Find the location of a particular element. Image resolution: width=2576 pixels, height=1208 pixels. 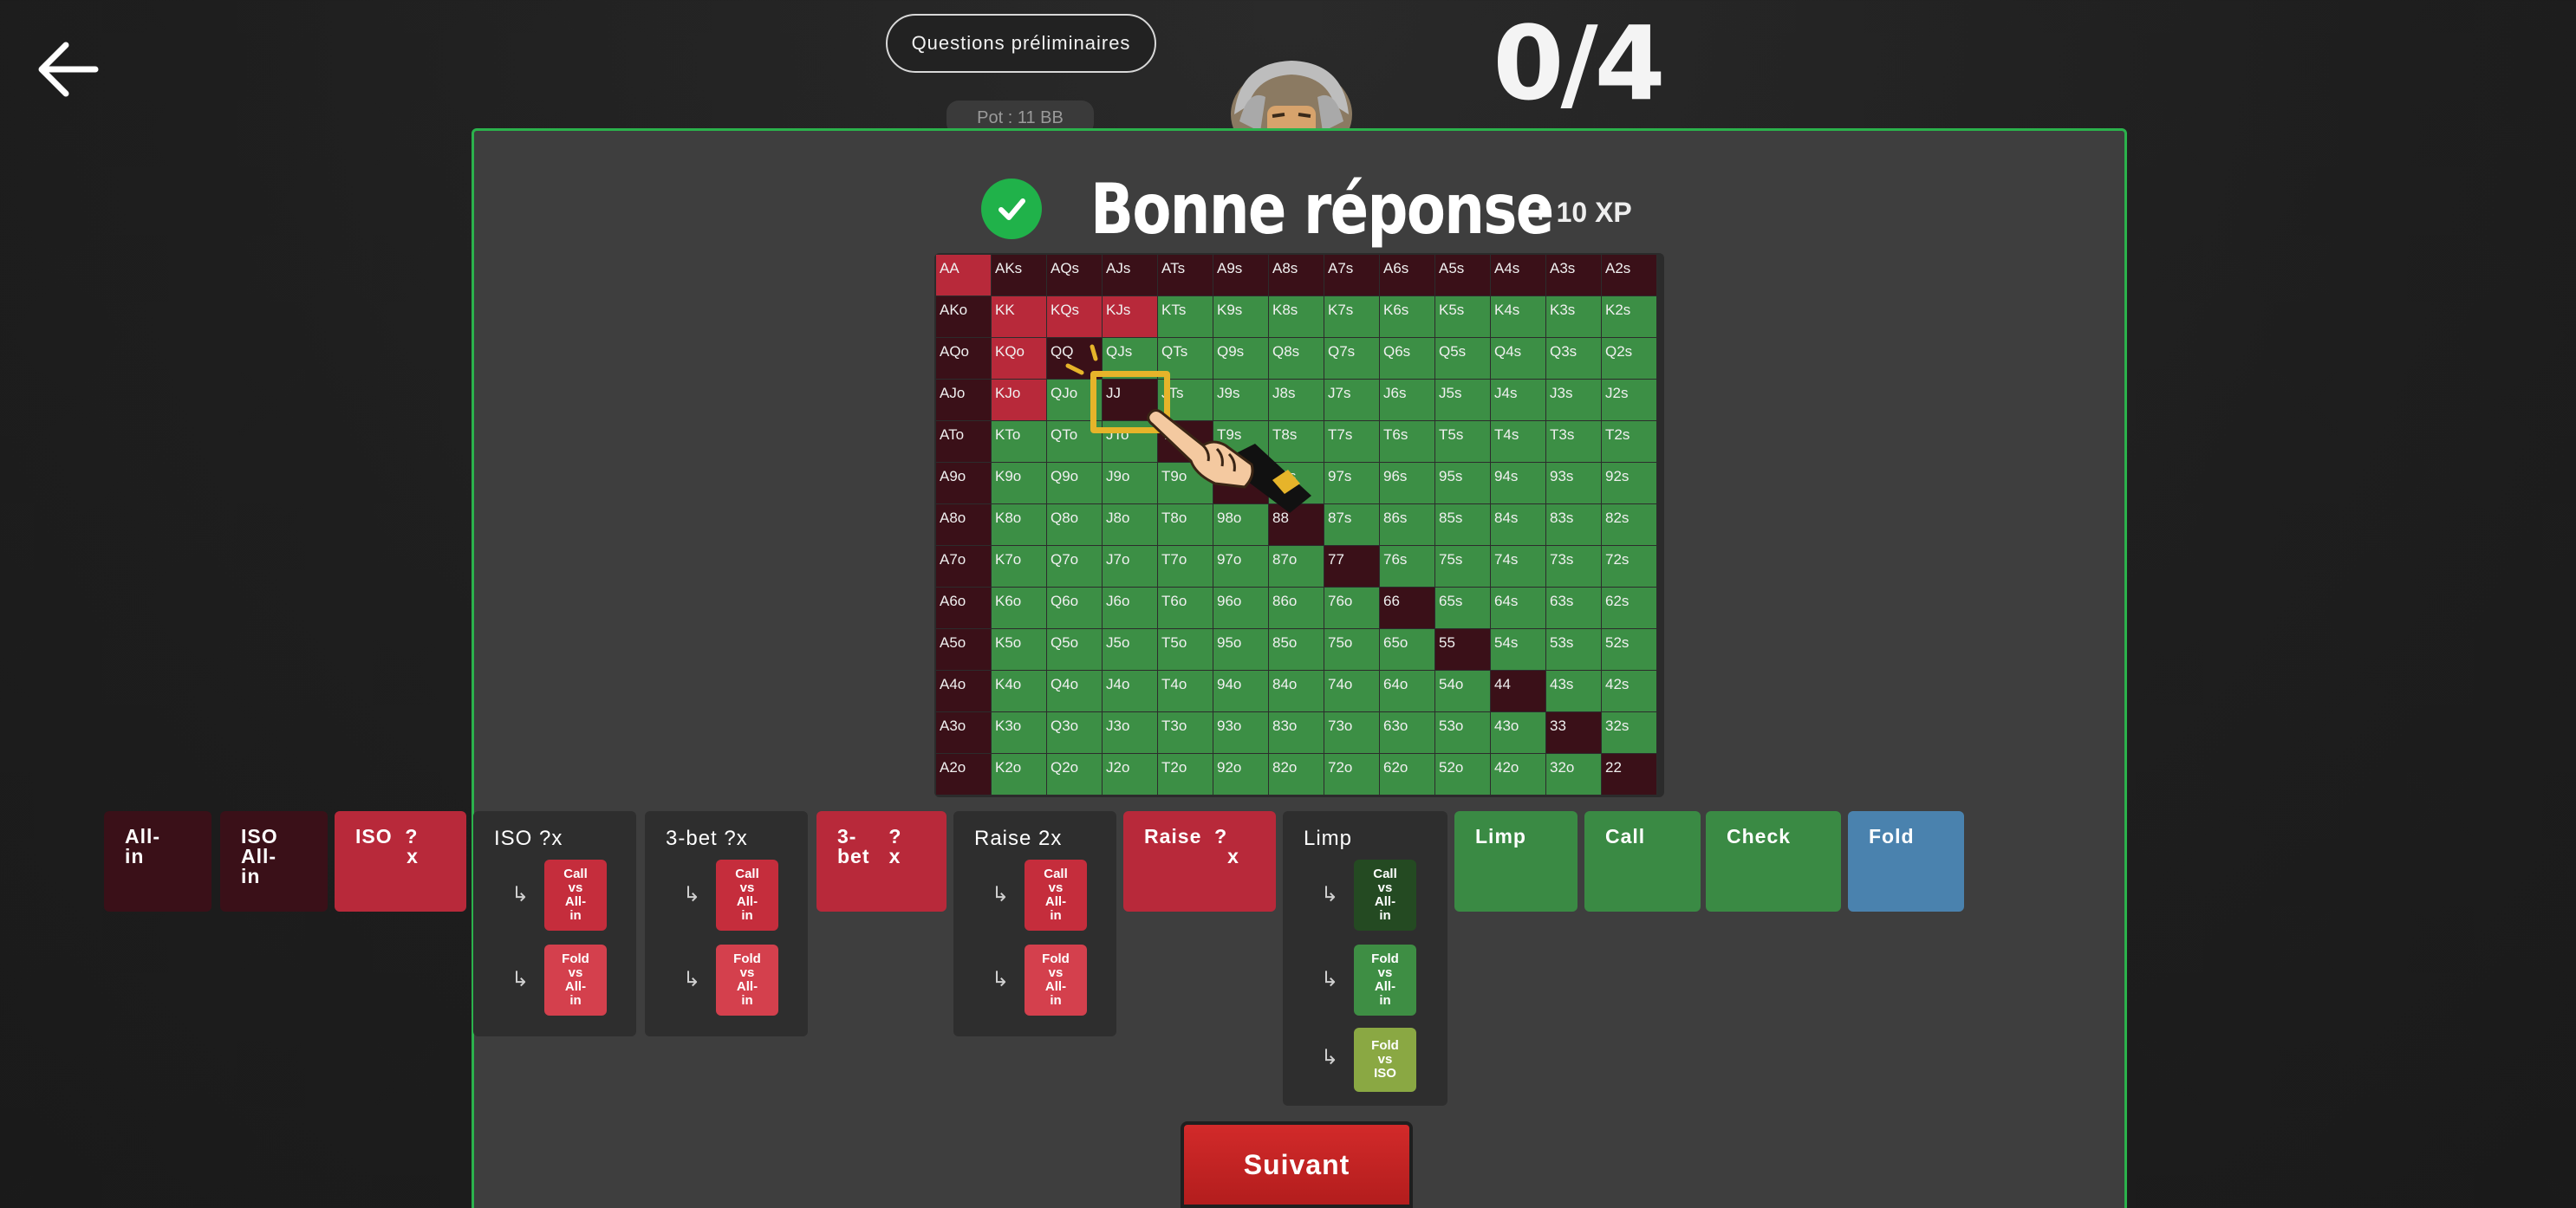

range-cell: A4s is located at coordinates (1518, 276).